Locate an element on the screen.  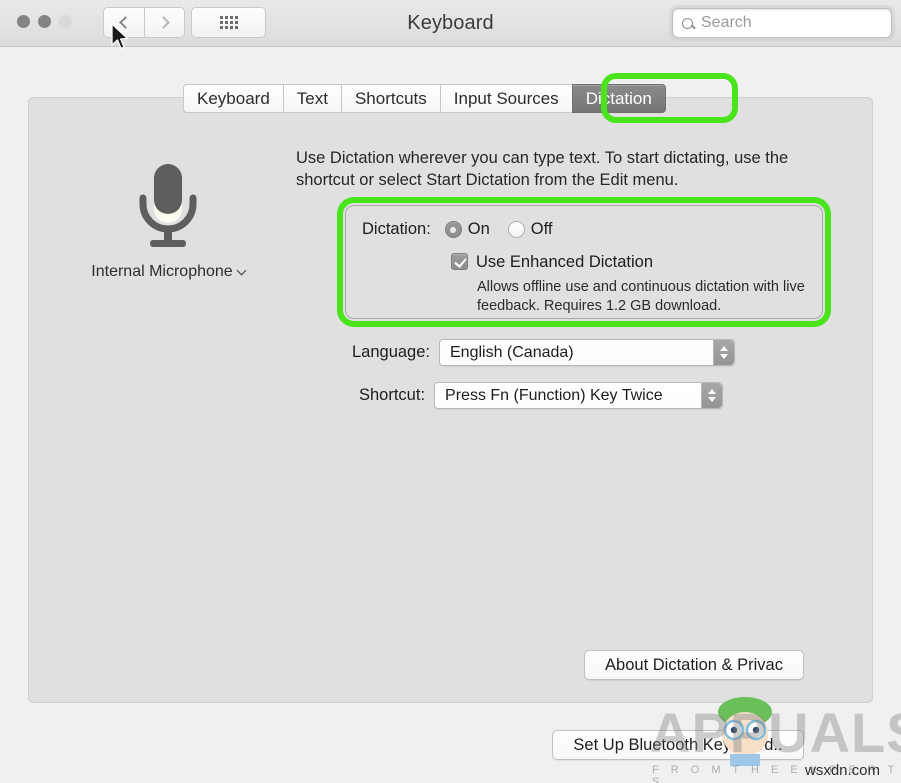
mouse-pointer-icon is located at coordinates (120, 36).